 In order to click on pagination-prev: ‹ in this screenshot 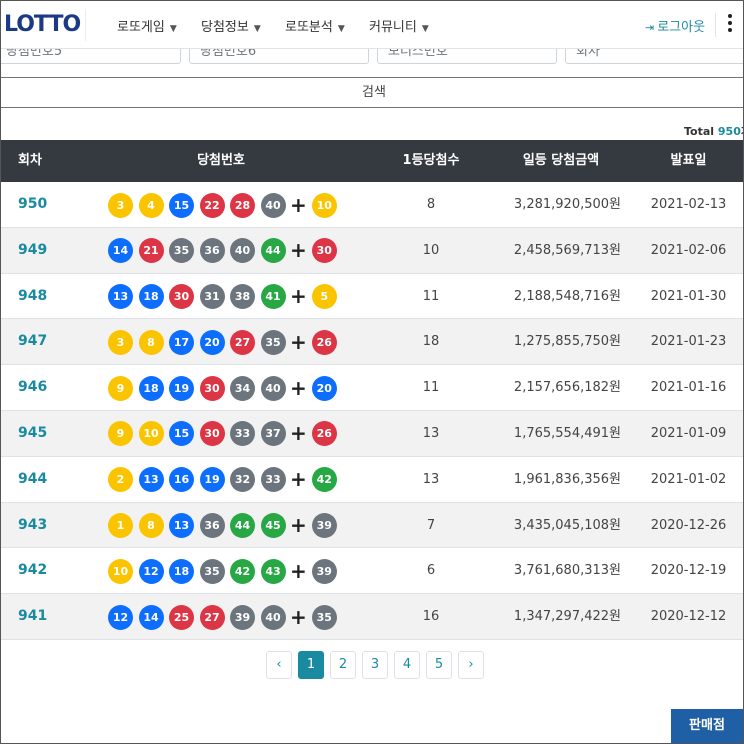, I will do `click(279, 665)`.